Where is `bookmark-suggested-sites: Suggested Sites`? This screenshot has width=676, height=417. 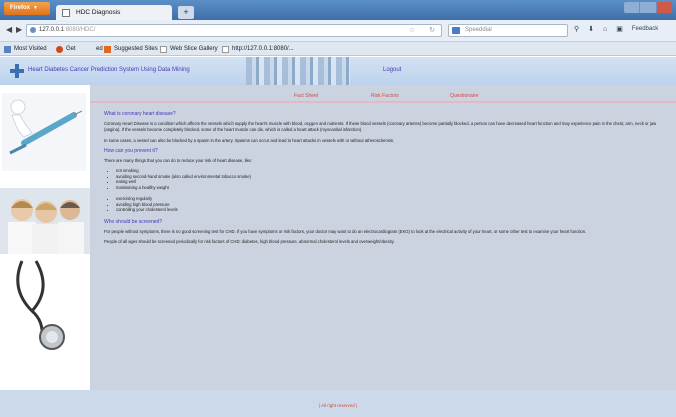 bookmark-suggested-sites: Suggested Sites is located at coordinates (131, 49).